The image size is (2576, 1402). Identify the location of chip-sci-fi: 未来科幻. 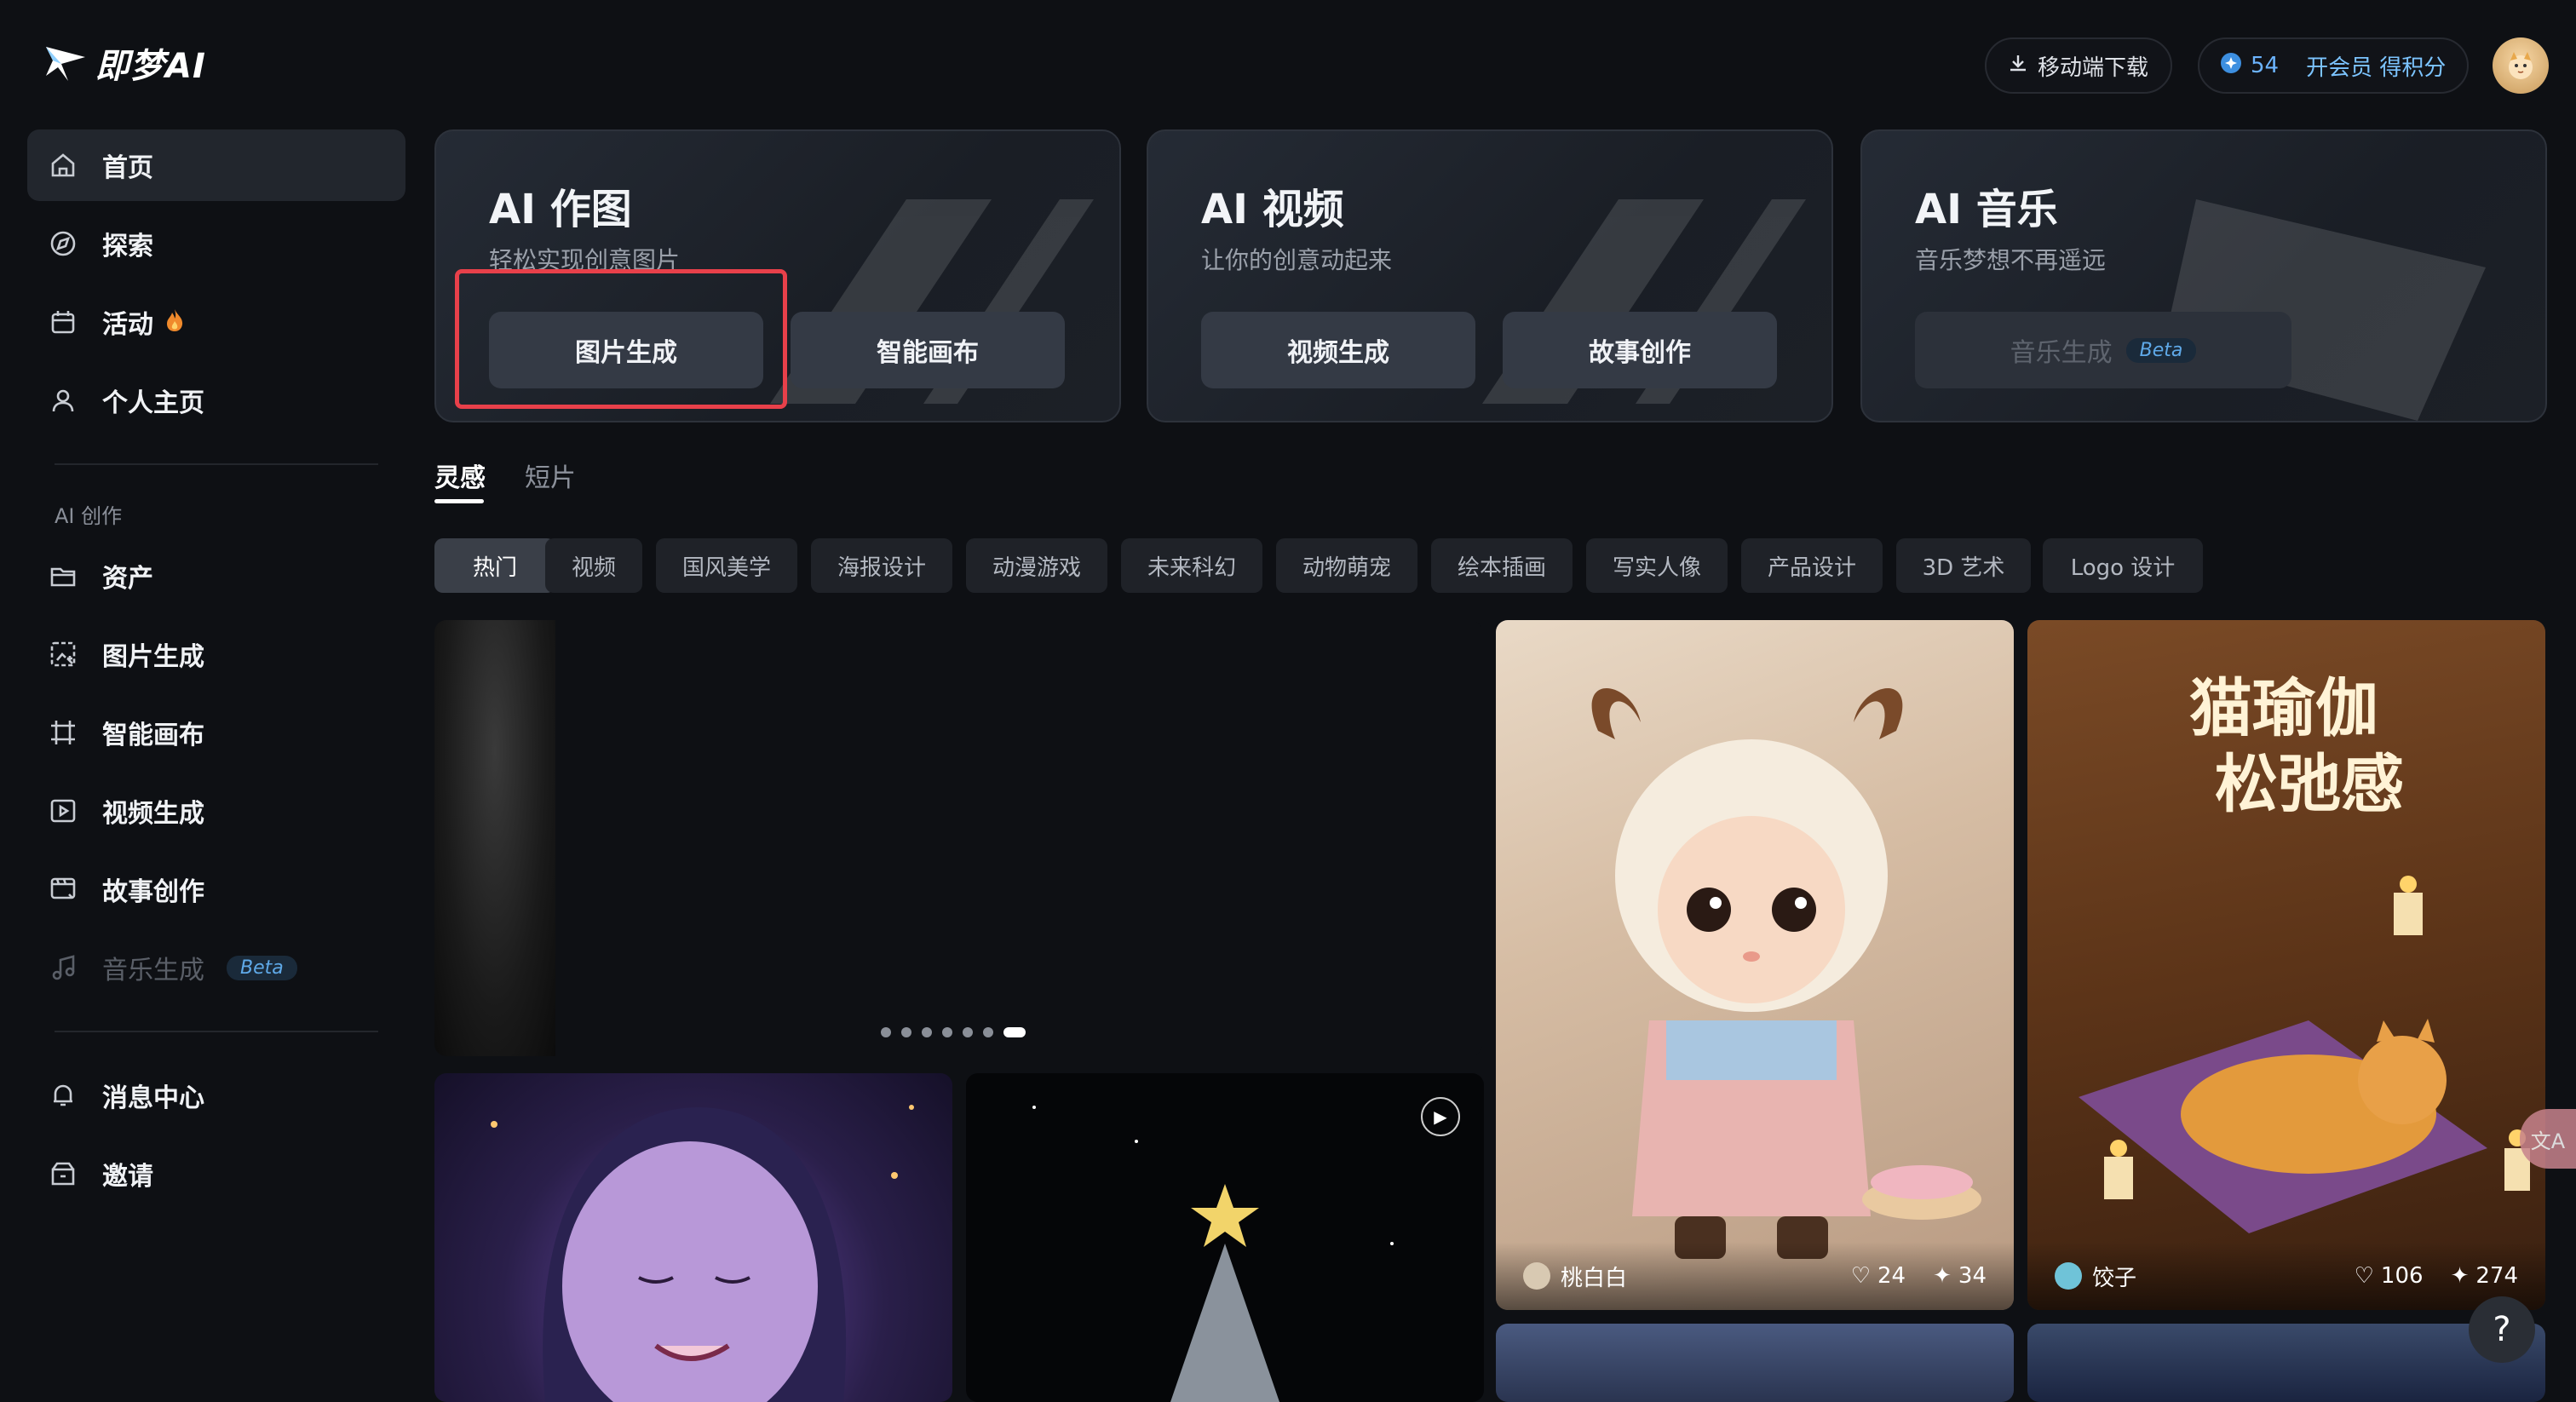
(1192, 565).